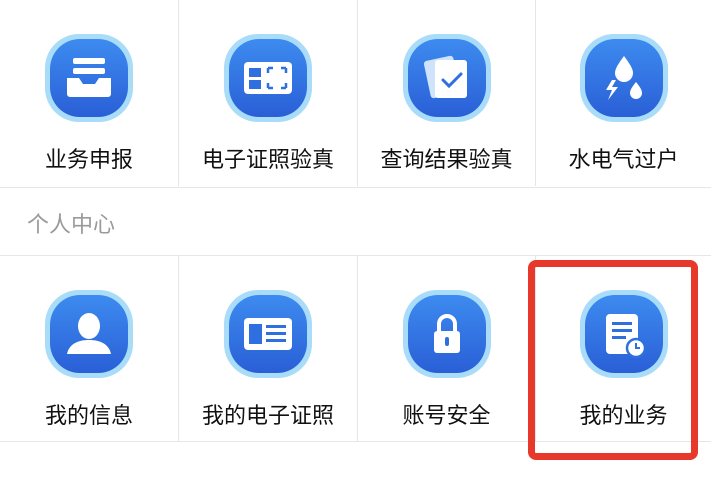 This screenshot has width=711, height=498. What do you see at coordinates (89, 334) in the screenshot?
I see `user-icon` at bounding box center [89, 334].